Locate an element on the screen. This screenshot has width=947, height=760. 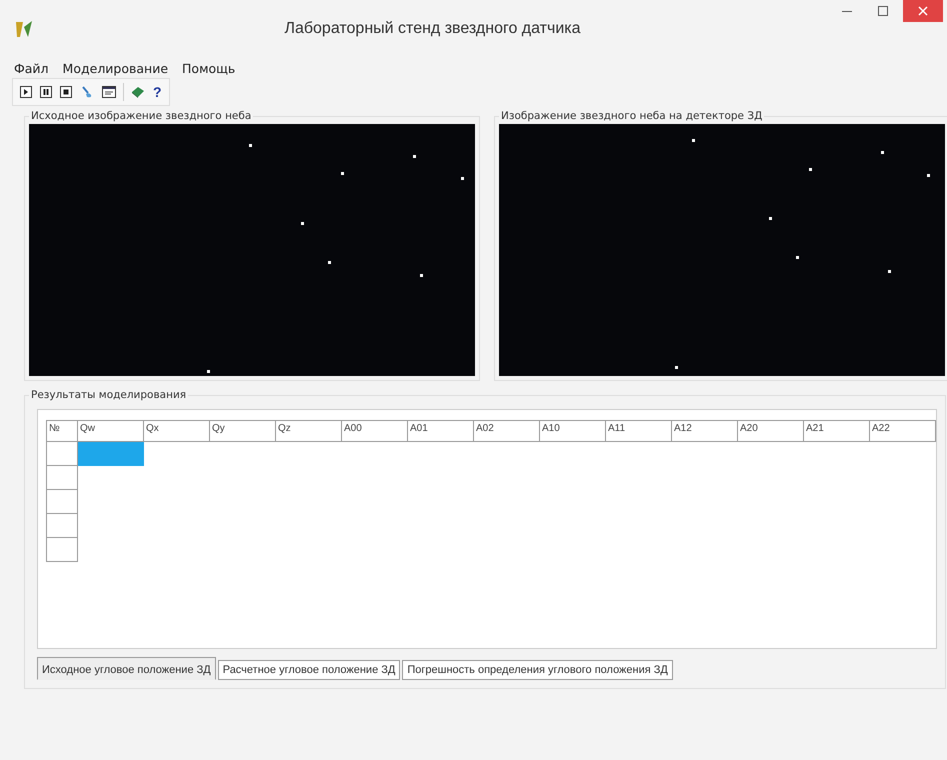
pause-icon is located at coordinates (46, 92).